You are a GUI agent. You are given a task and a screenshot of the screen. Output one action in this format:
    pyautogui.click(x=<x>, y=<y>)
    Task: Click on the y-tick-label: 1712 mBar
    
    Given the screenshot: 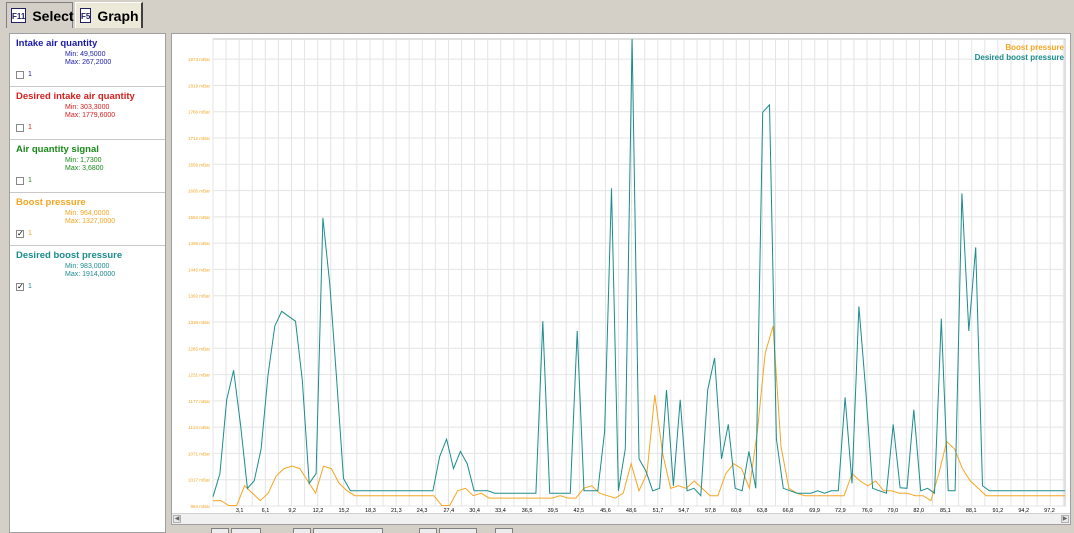 What is the action you would take?
    pyautogui.click(x=199, y=138)
    